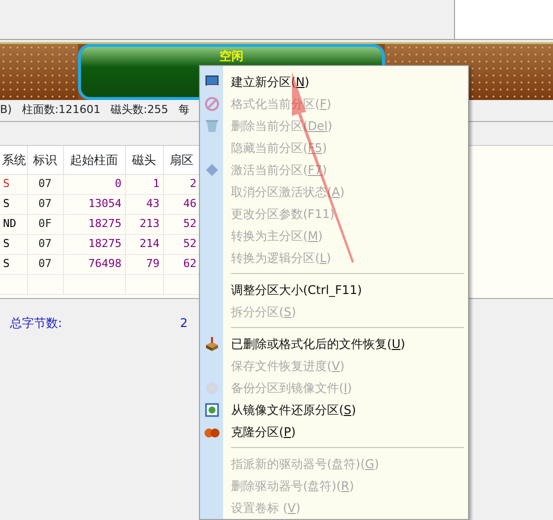  Describe the element at coordinates (36, 323) in the screenshot. I see `summary-label: 总字节数:` at that location.